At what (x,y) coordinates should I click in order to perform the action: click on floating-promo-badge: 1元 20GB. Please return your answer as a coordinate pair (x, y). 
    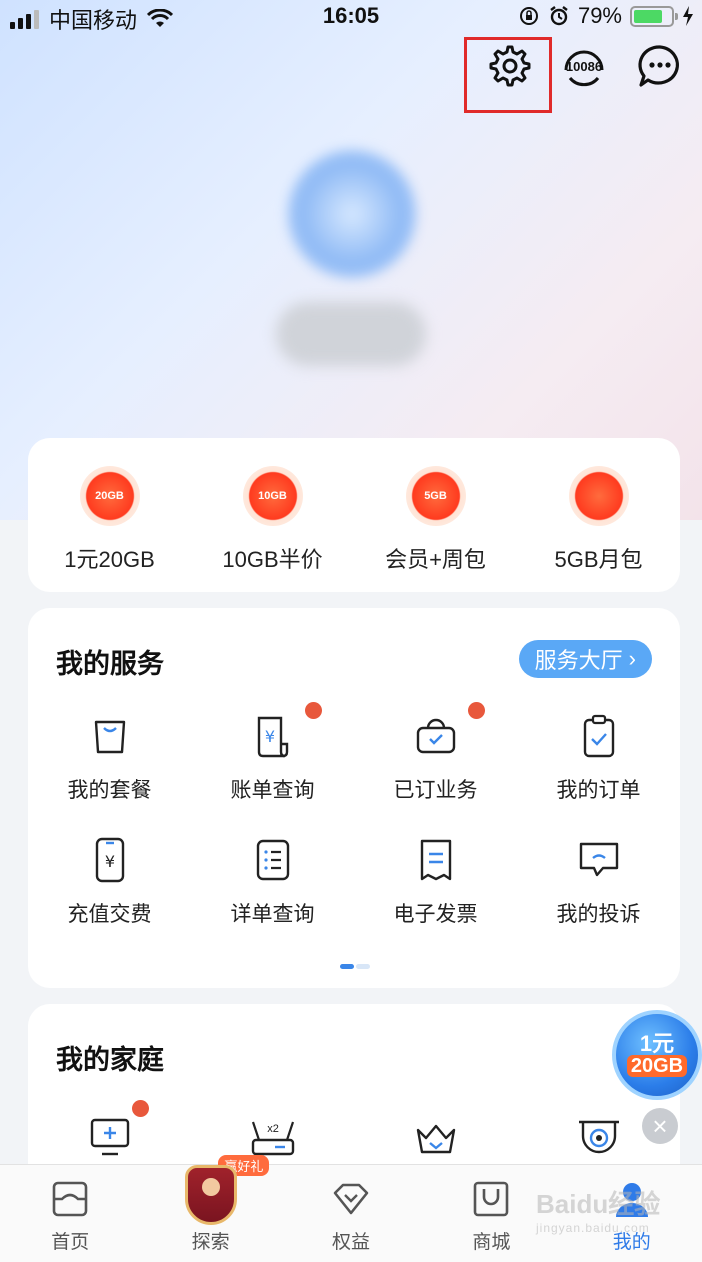
    Looking at the image, I should click on (657, 1055).